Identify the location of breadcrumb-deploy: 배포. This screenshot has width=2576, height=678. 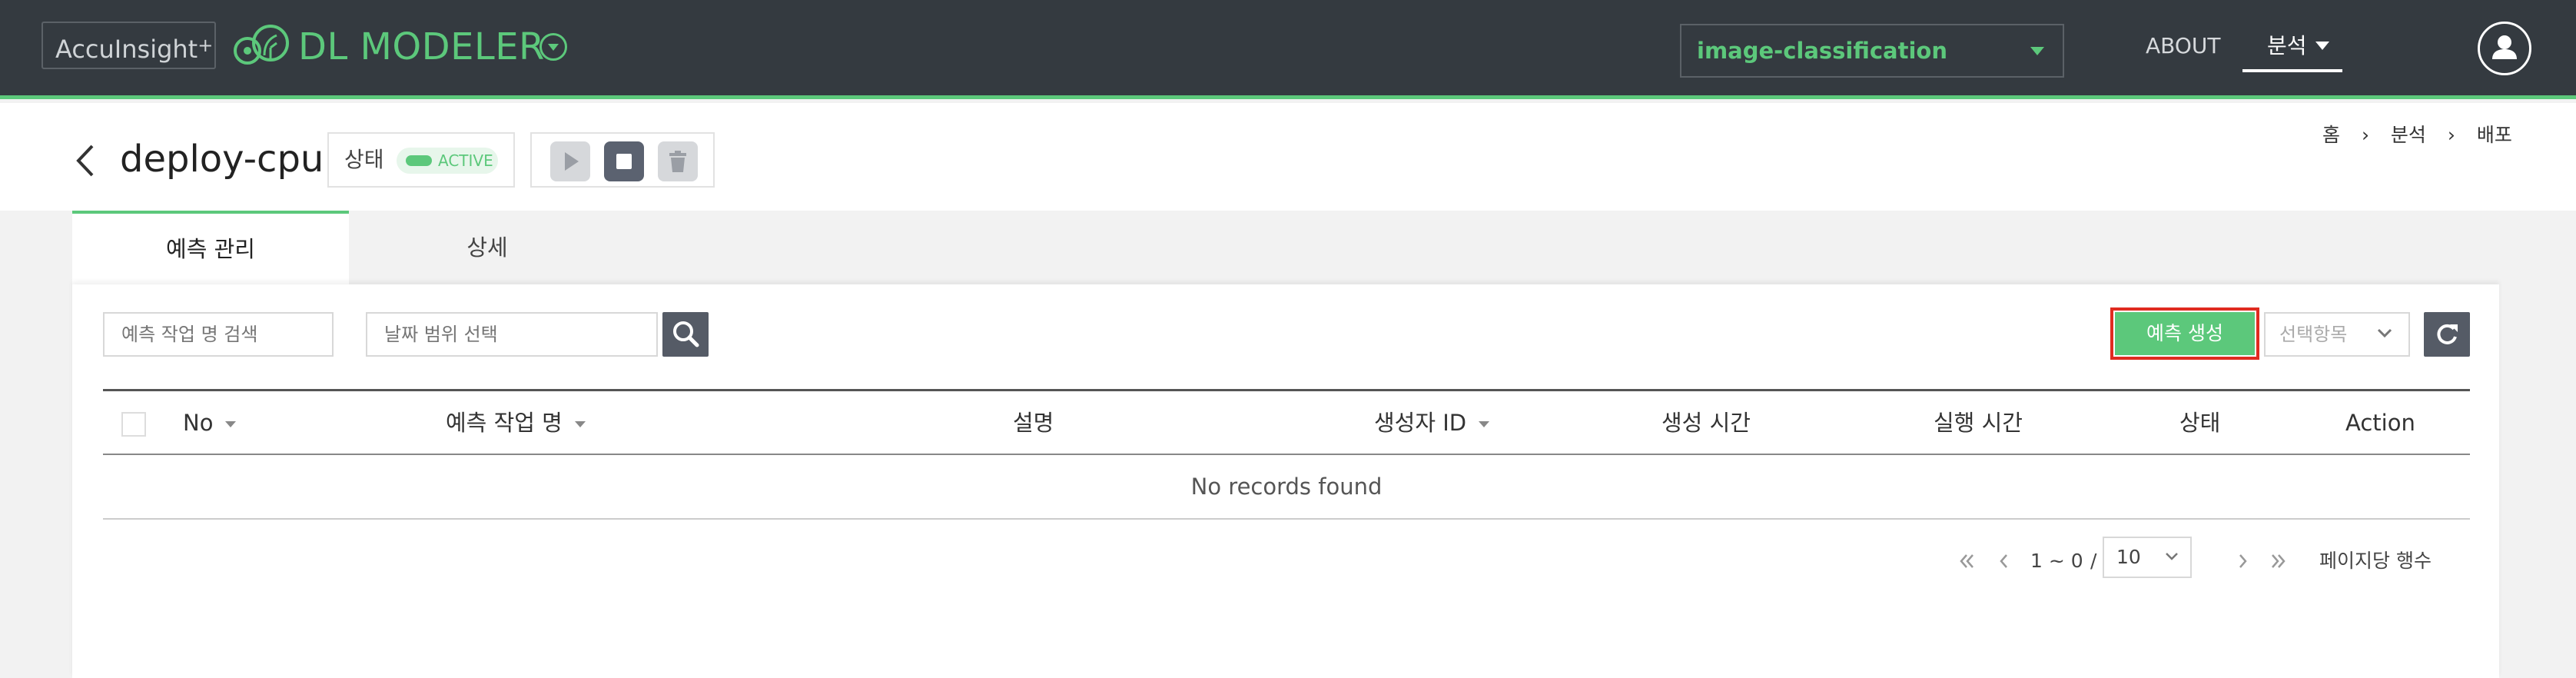
(2494, 135).